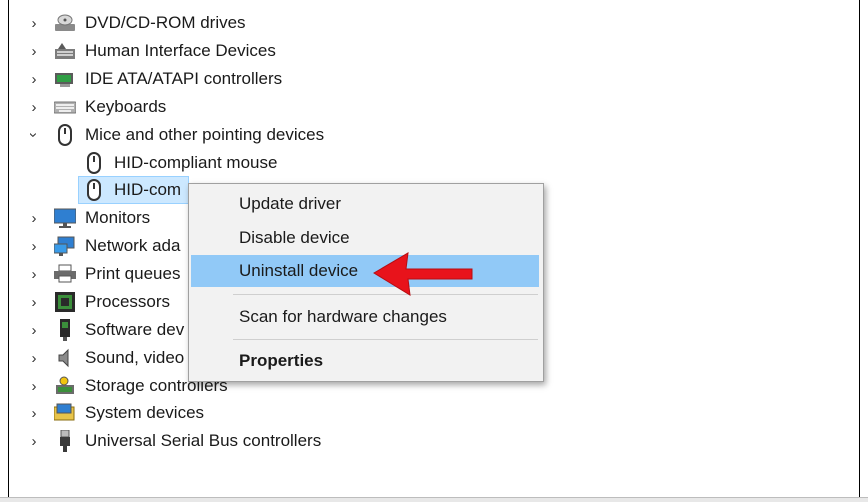 The width and height of the screenshot is (868, 502). I want to click on tree-item-universal-serial-bus-controllers: › Universal Serial Bus controllers, so click(300, 441).